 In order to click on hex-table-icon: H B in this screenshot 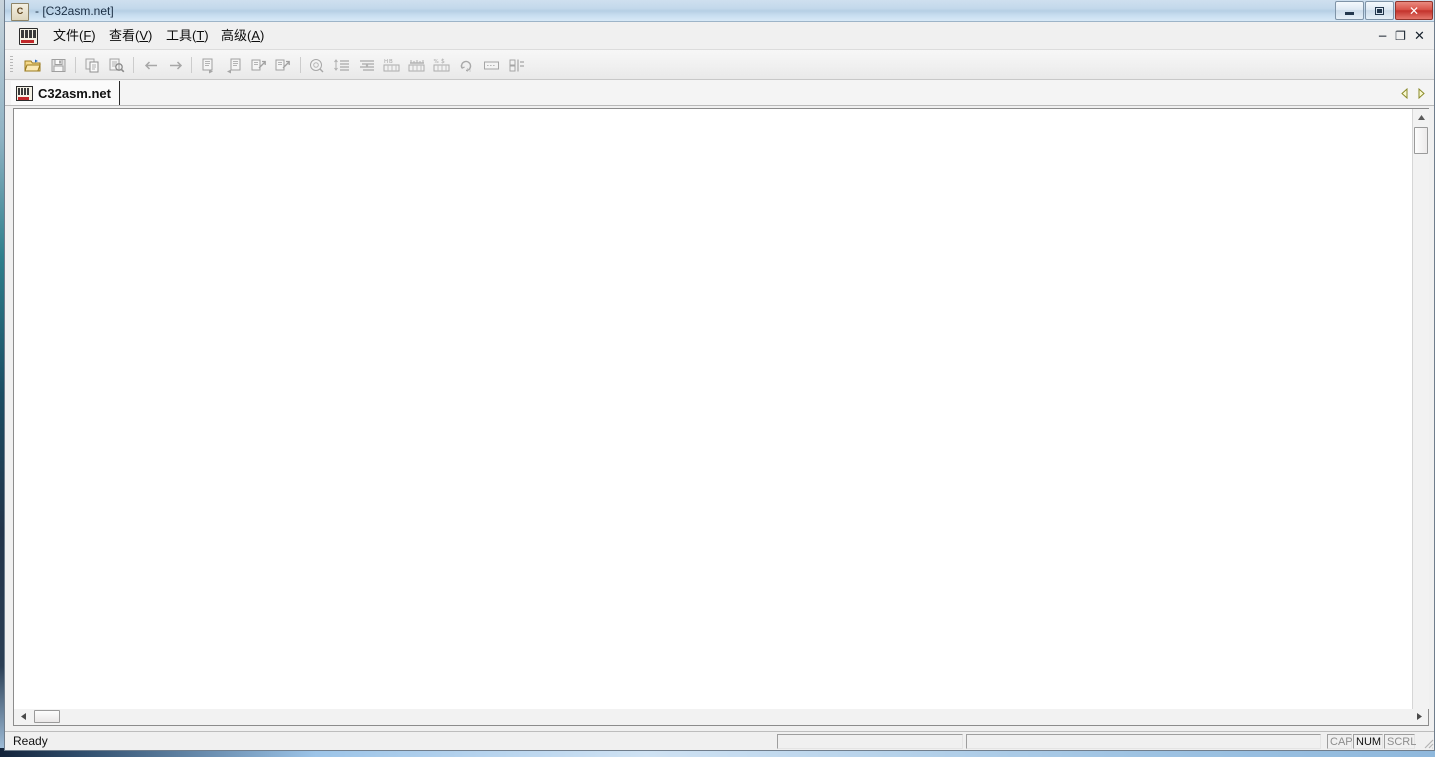, I will do `click(391, 65)`.